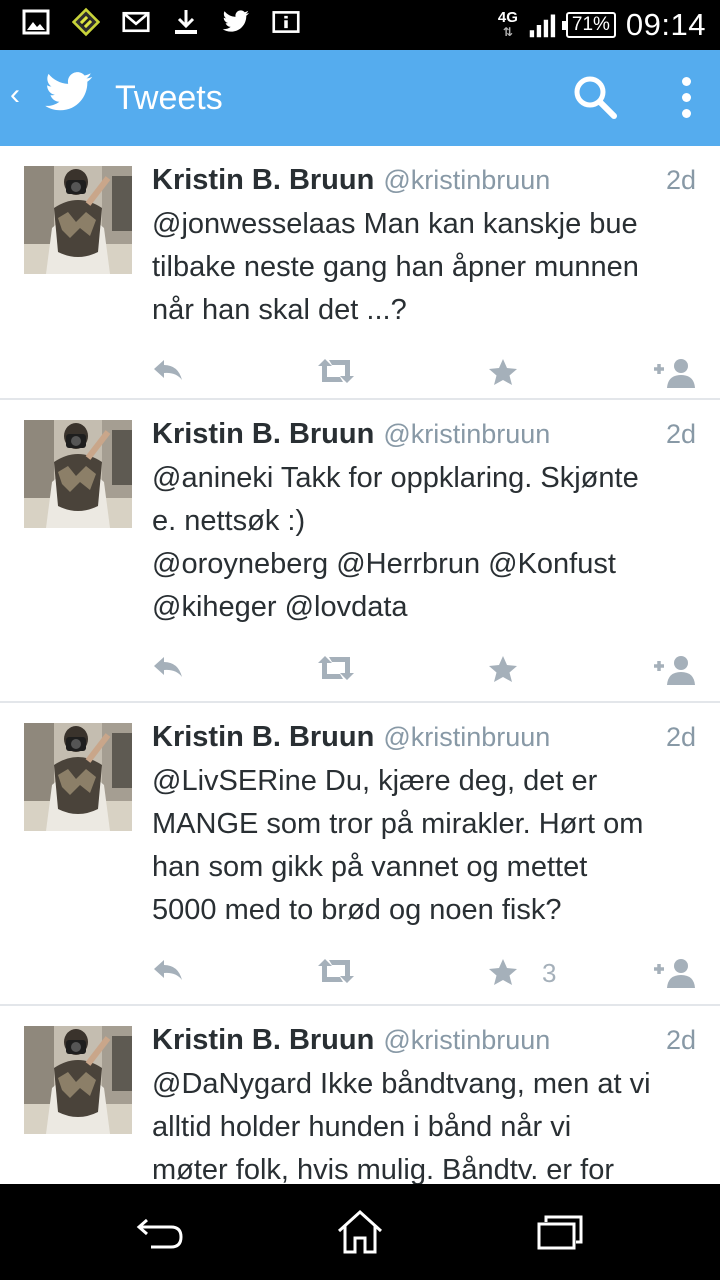  What do you see at coordinates (687, 98) in the screenshot?
I see `overflow-menu-icon` at bounding box center [687, 98].